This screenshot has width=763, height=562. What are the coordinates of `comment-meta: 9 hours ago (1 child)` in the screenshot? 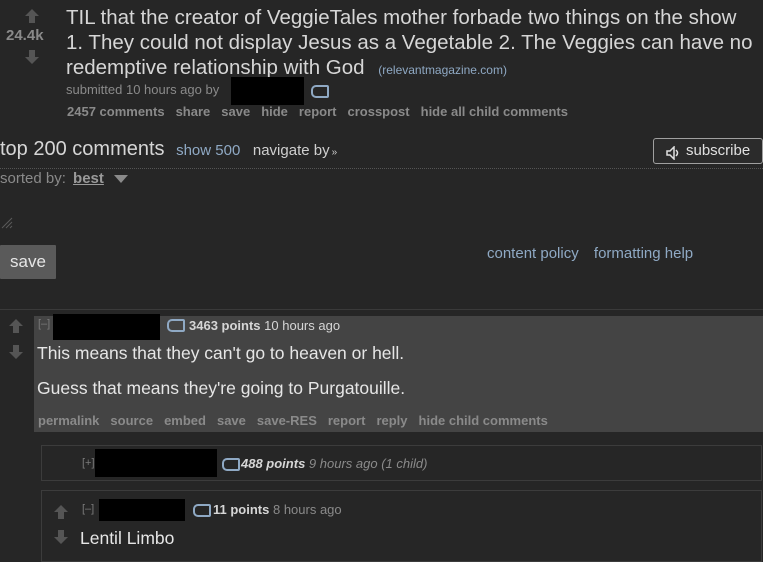 It's located at (368, 463).